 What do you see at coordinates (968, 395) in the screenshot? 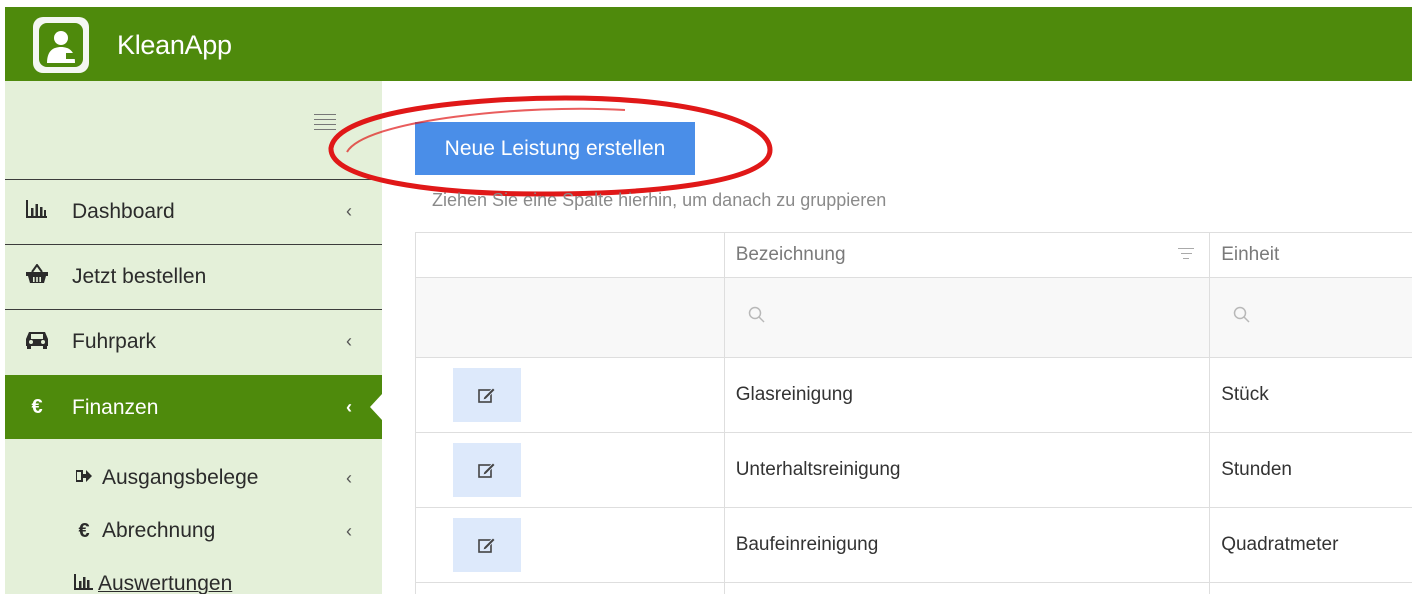
I see `cell-bezeichnung: Glasreinigung` at bounding box center [968, 395].